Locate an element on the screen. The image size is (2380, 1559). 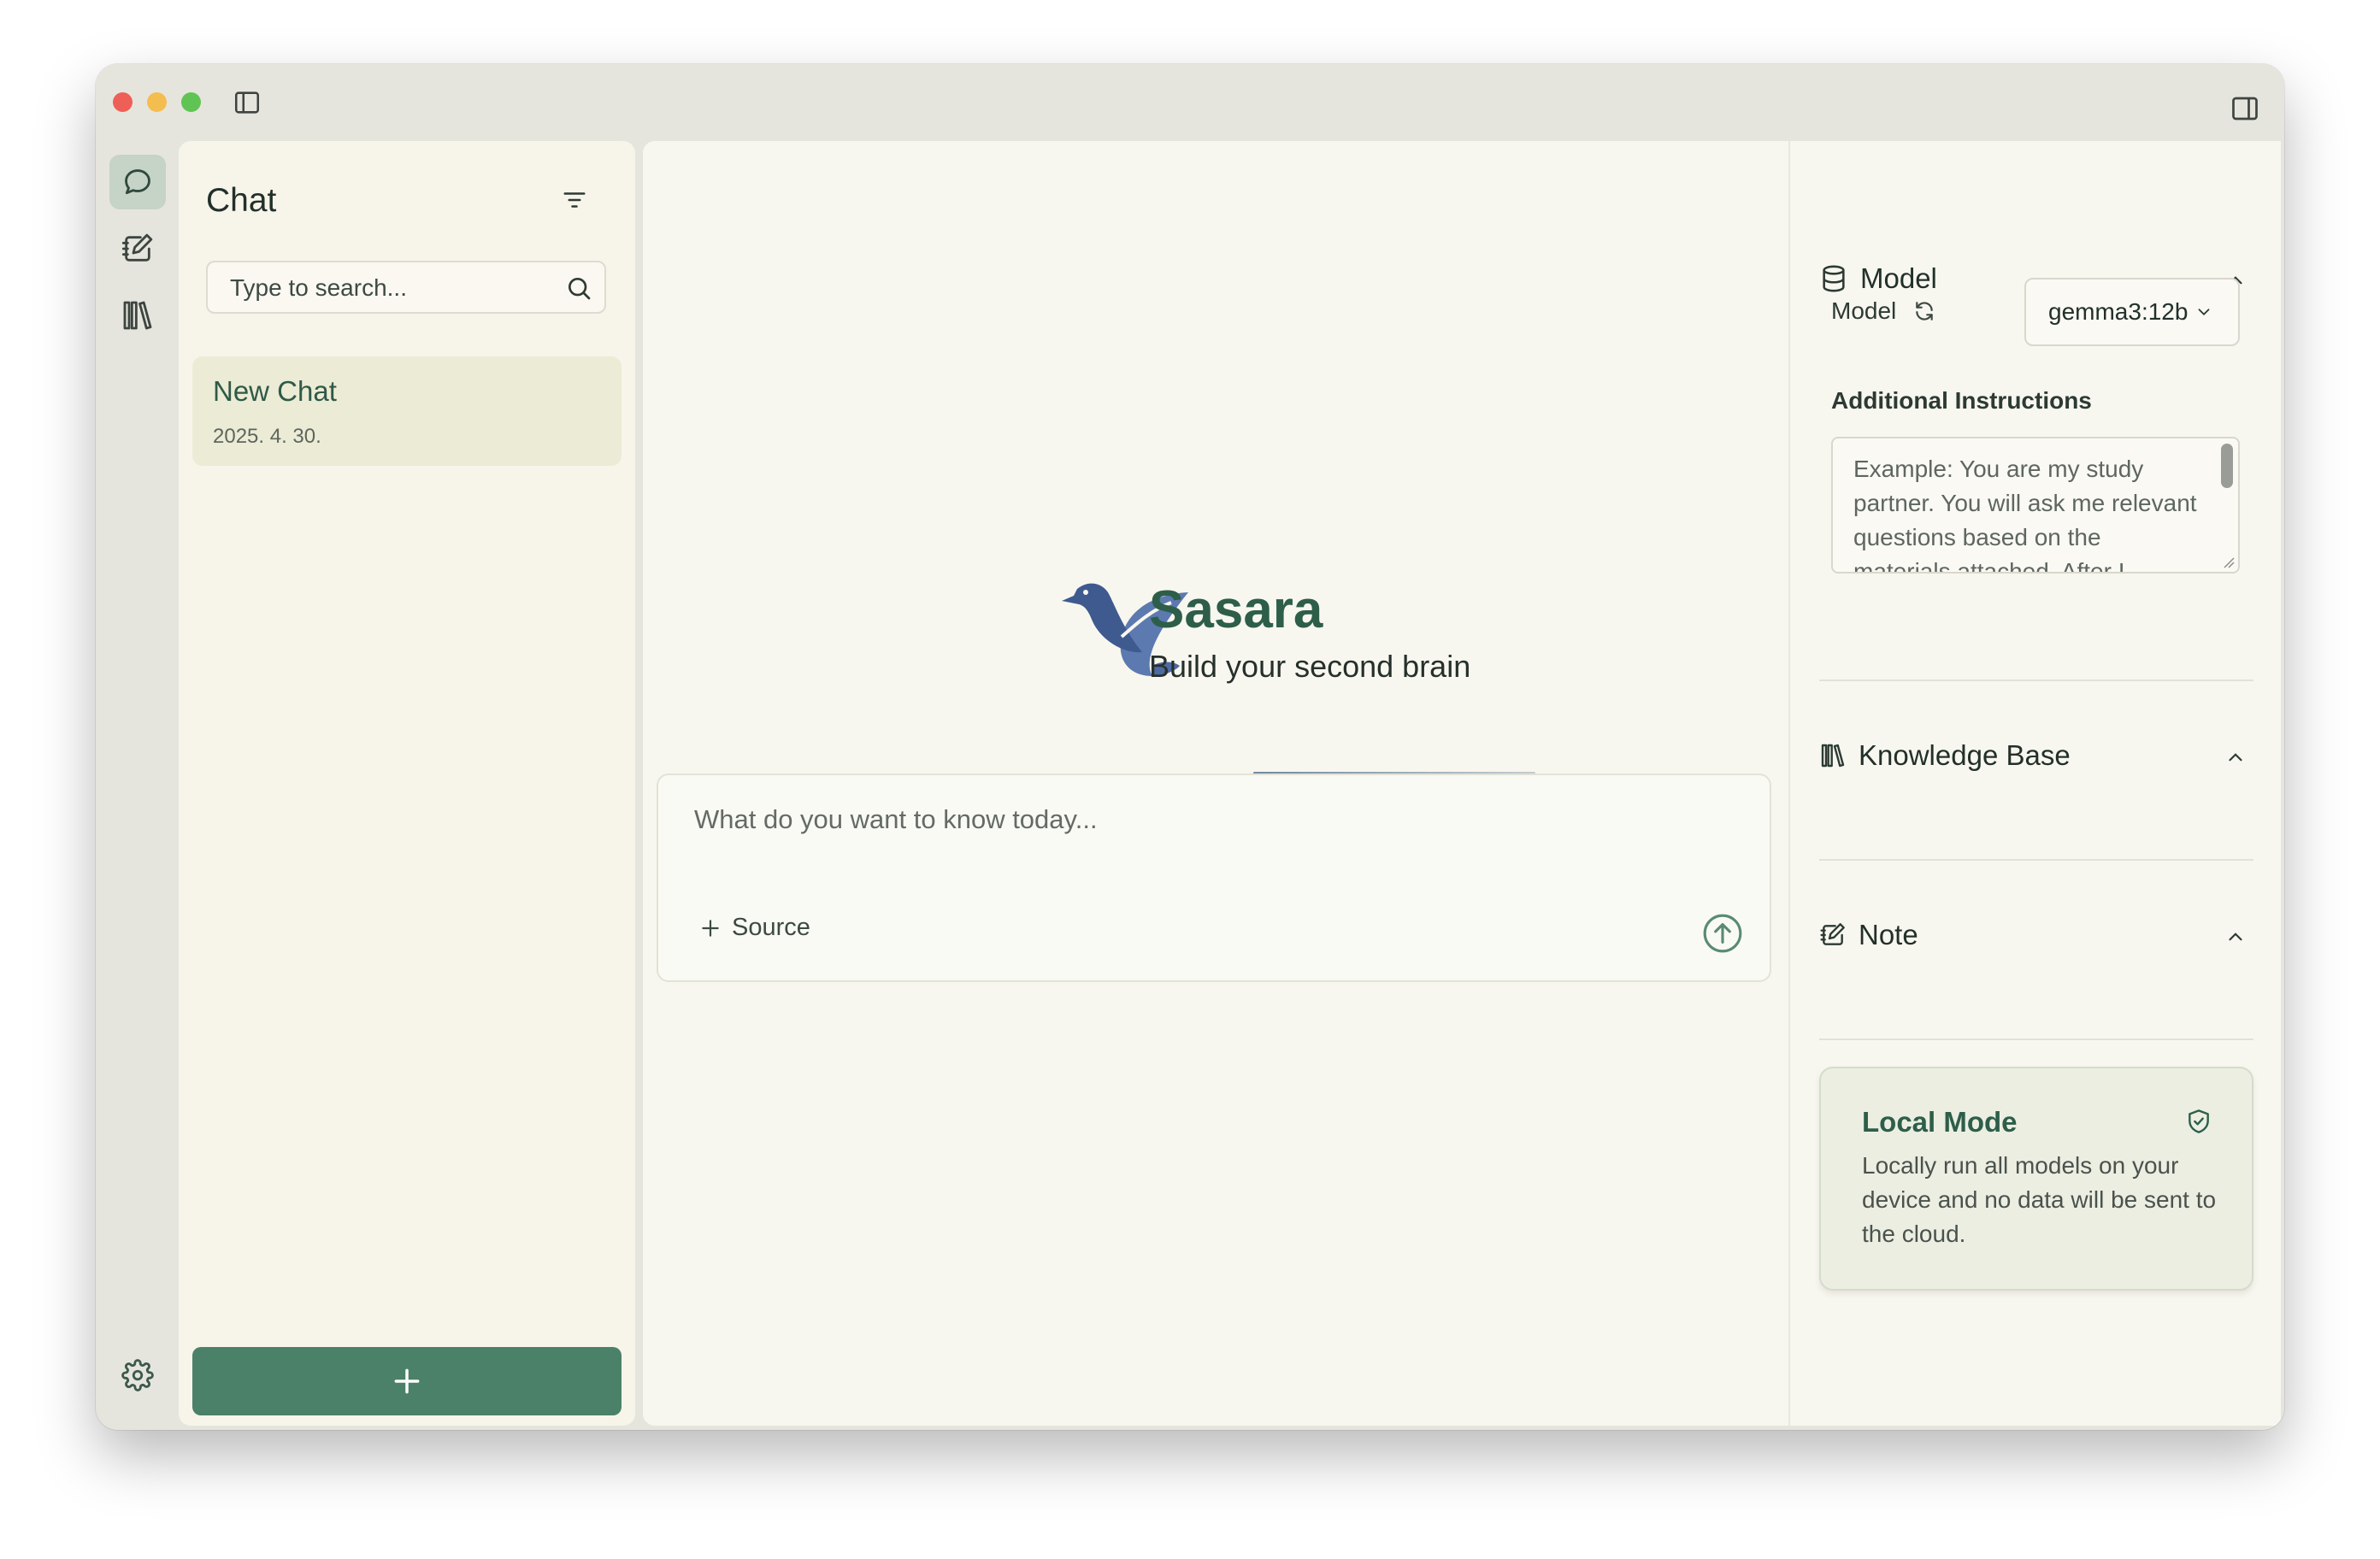
shield-check-icon is located at coordinates (2199, 1121).